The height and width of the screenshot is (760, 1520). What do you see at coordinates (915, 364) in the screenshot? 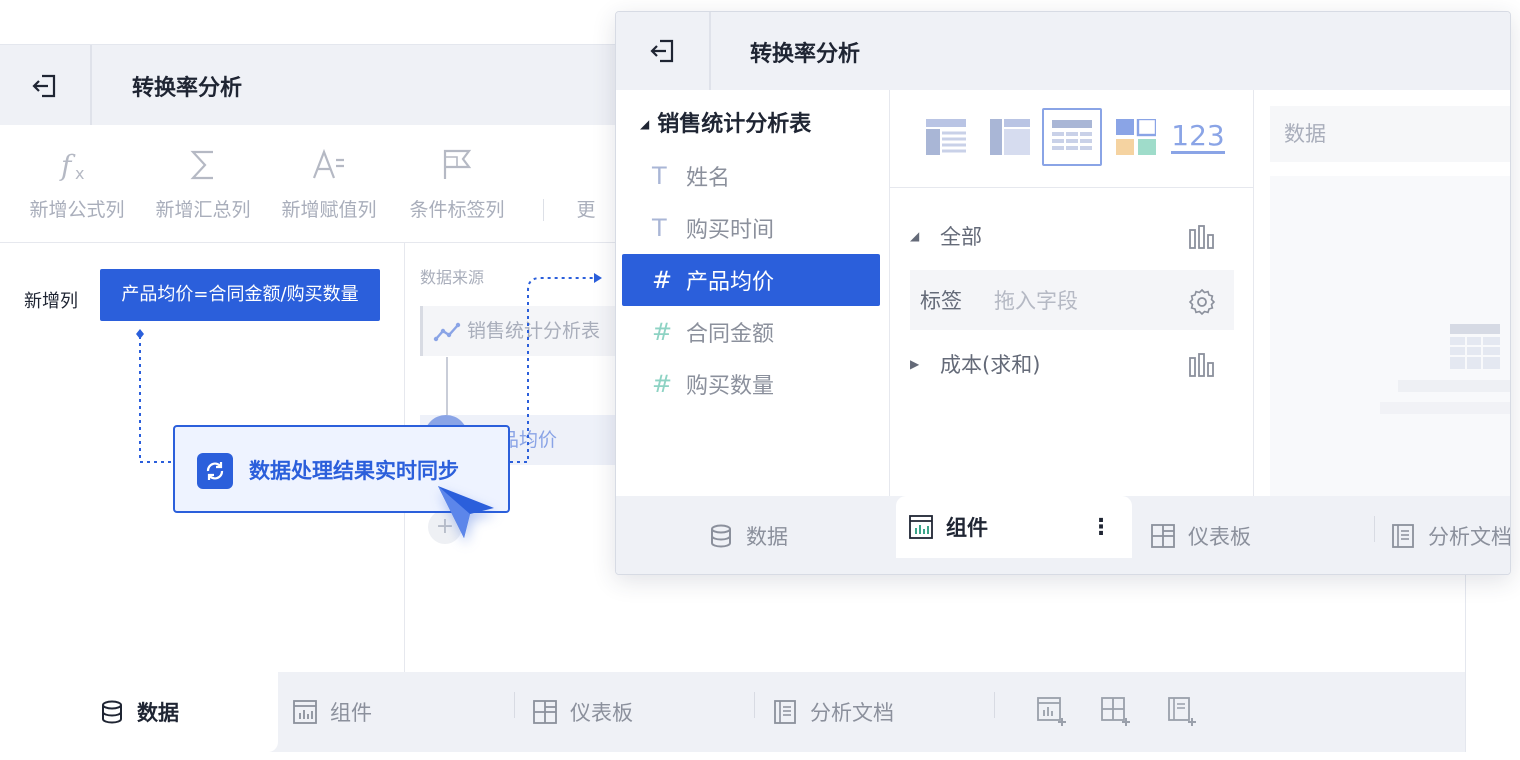
I see `expand-triangle-icon: ▶` at bounding box center [915, 364].